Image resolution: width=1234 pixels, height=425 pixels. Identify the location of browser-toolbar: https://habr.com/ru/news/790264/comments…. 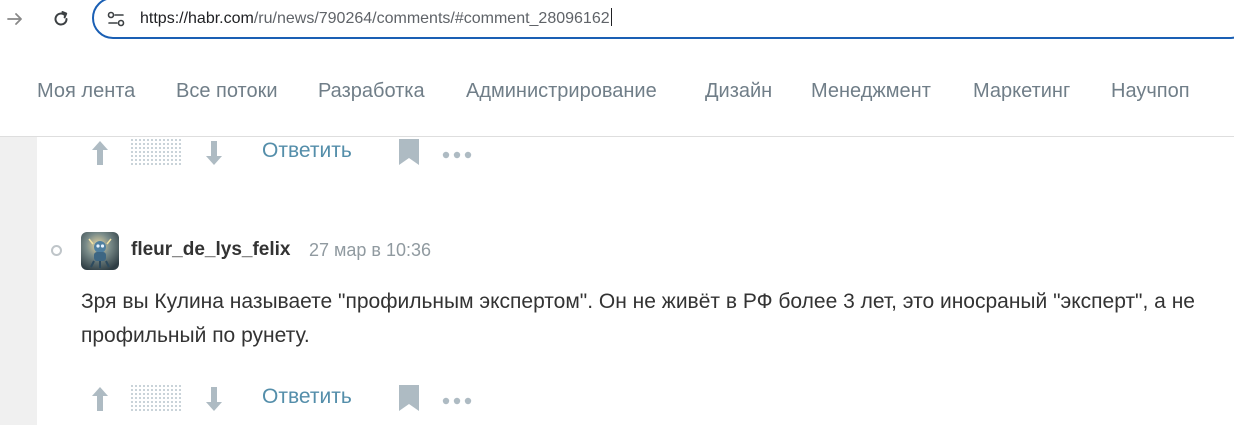
(617, 20).